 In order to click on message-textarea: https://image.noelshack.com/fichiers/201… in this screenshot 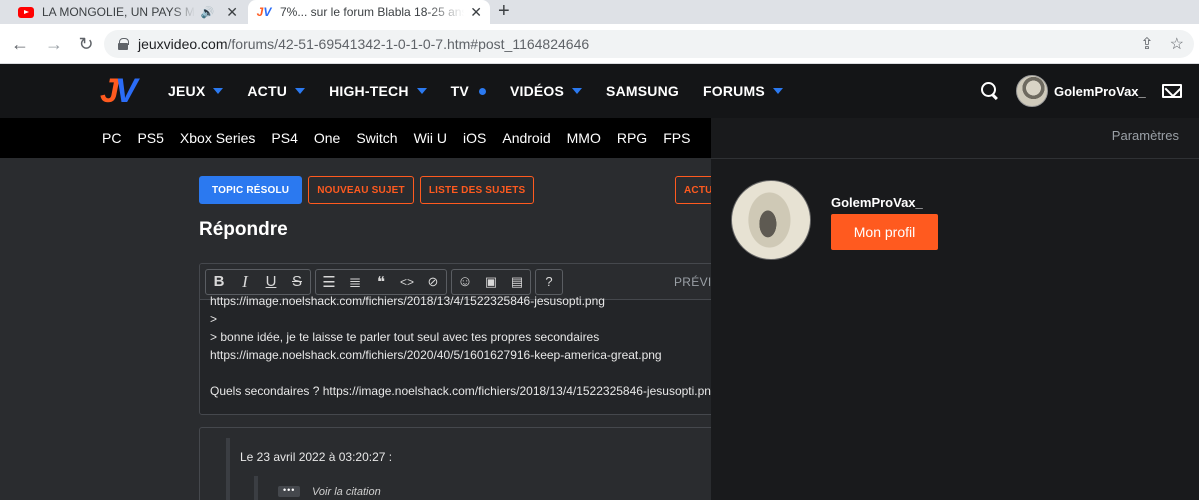, I will do `click(459, 346)`.